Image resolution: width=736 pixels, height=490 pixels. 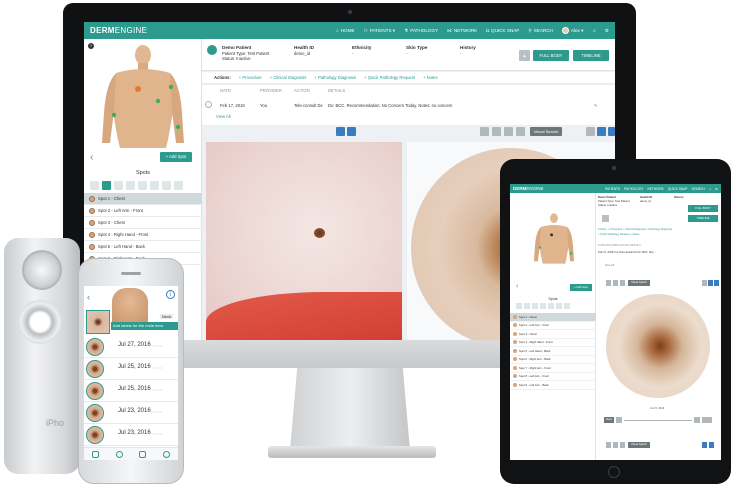 I want to click on list-item: Spot 9 - Left Arm - Back, so click(x=553, y=385).